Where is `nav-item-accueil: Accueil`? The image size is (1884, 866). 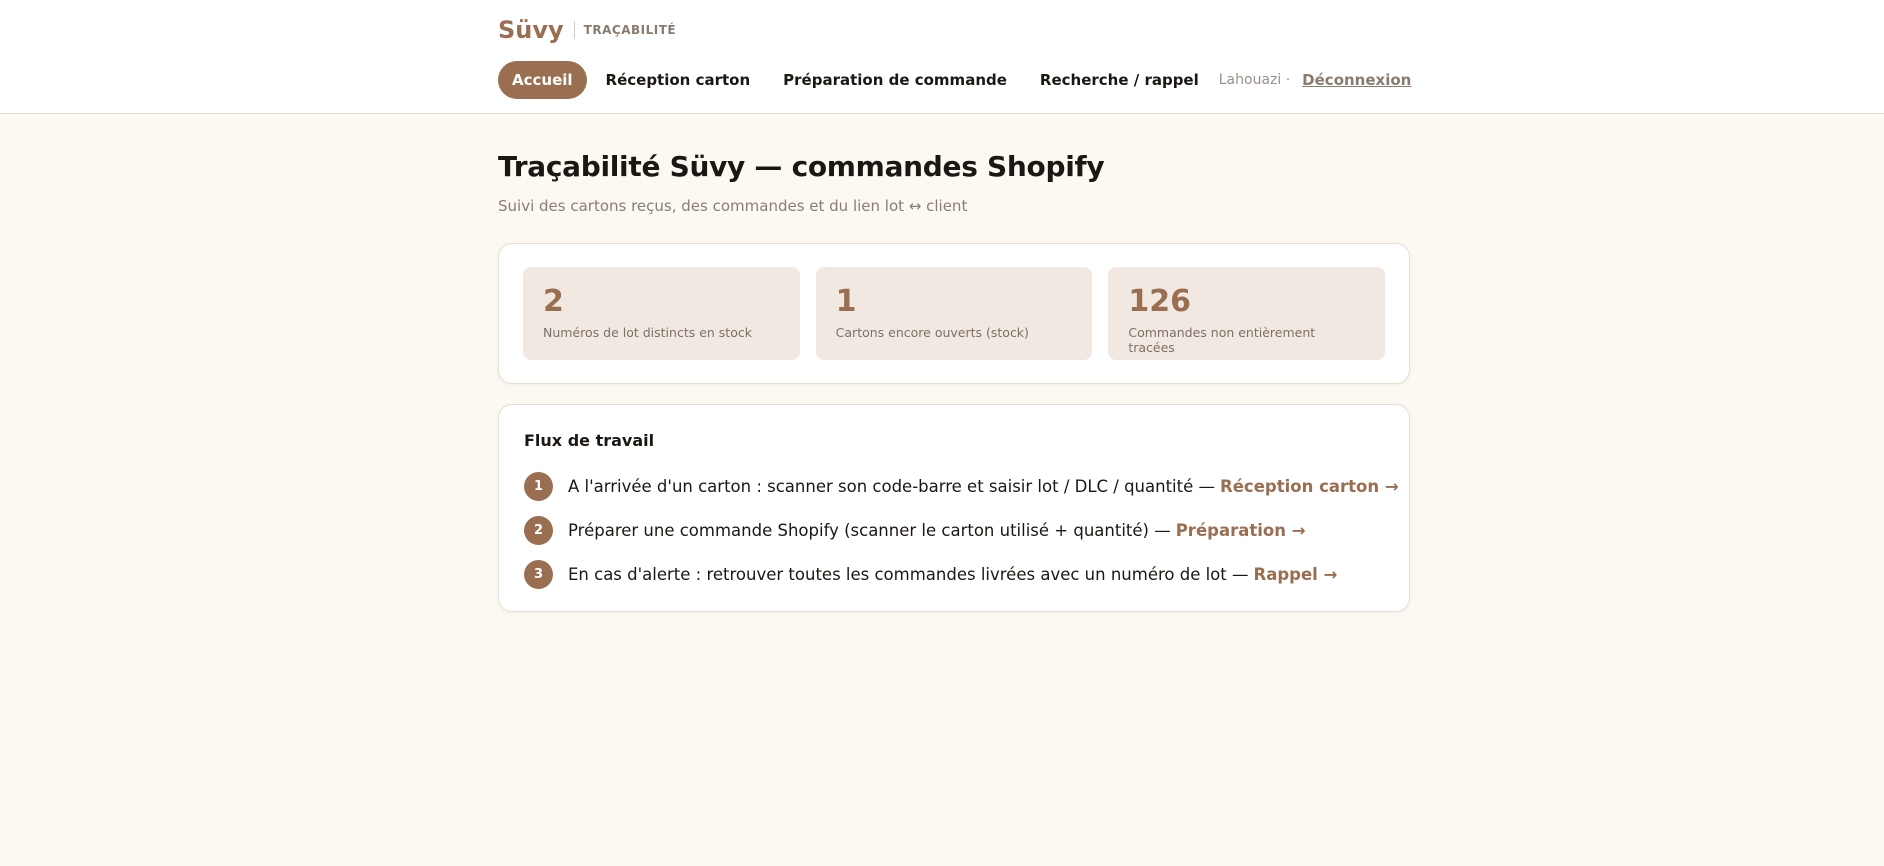
nav-item-accueil: Accueil is located at coordinates (542, 80).